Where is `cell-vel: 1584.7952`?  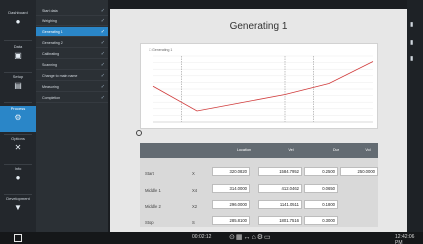 cell-vel: 1584.7952 is located at coordinates (280, 171).